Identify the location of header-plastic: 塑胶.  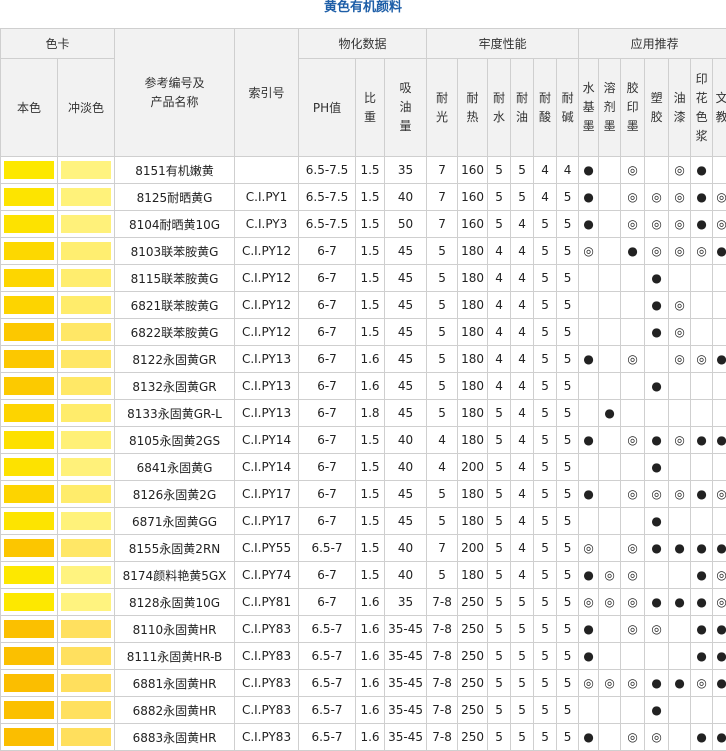
(657, 108).